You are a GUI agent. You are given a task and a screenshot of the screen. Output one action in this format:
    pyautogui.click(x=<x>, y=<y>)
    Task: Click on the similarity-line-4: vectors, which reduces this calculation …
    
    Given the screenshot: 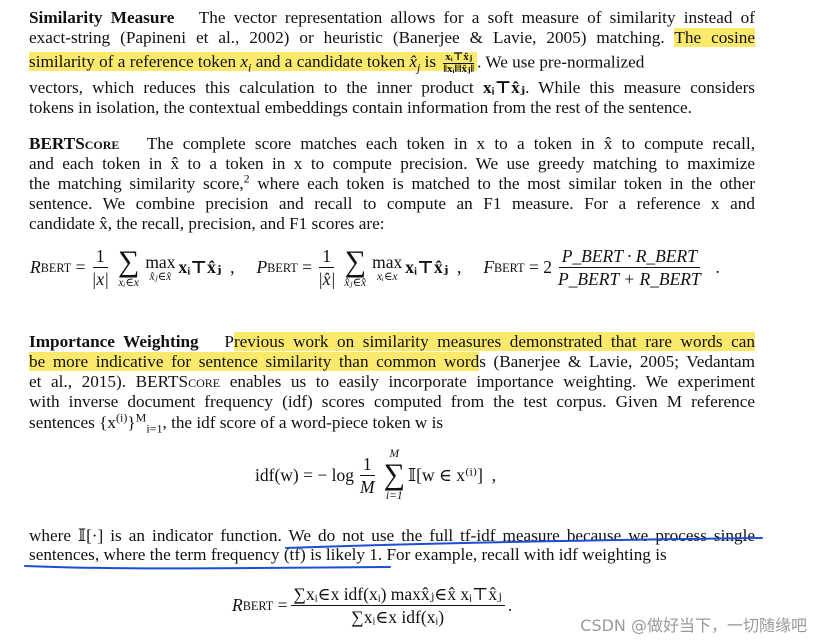 What is the action you would take?
    pyautogui.click(x=392, y=87)
    